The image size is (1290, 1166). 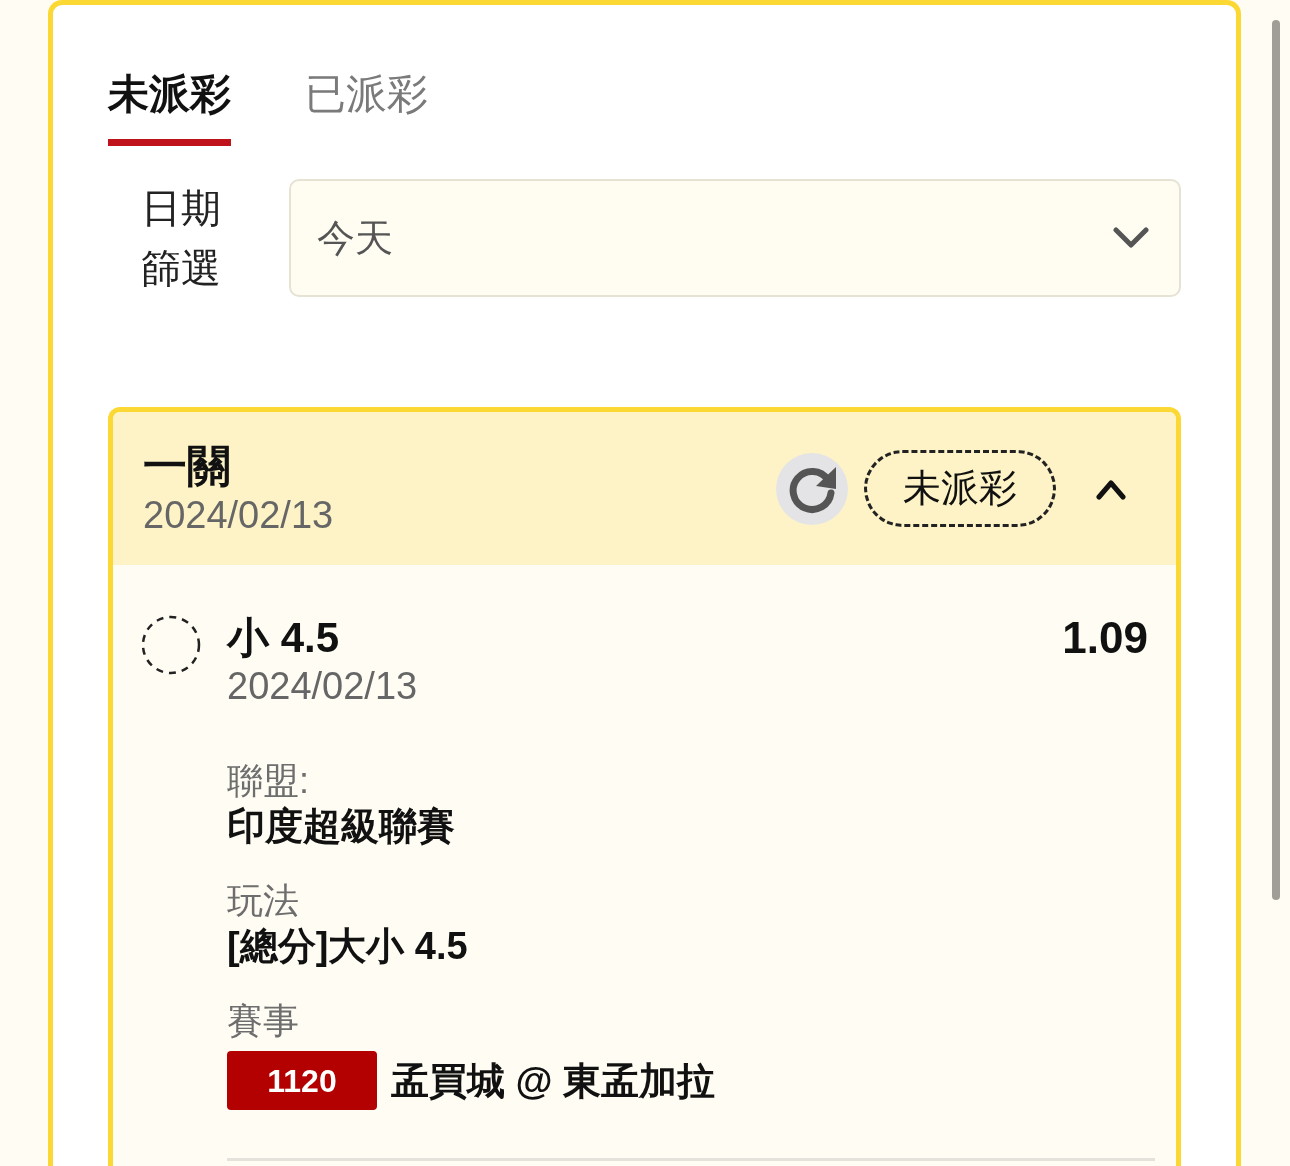 What do you see at coordinates (735, 238) in the screenshot?
I see `date-select: 今天` at bounding box center [735, 238].